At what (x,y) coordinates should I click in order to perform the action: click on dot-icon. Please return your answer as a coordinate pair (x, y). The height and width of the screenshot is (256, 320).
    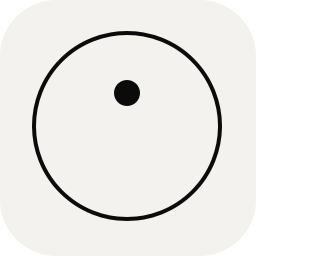
    Looking at the image, I should click on (127, 93).